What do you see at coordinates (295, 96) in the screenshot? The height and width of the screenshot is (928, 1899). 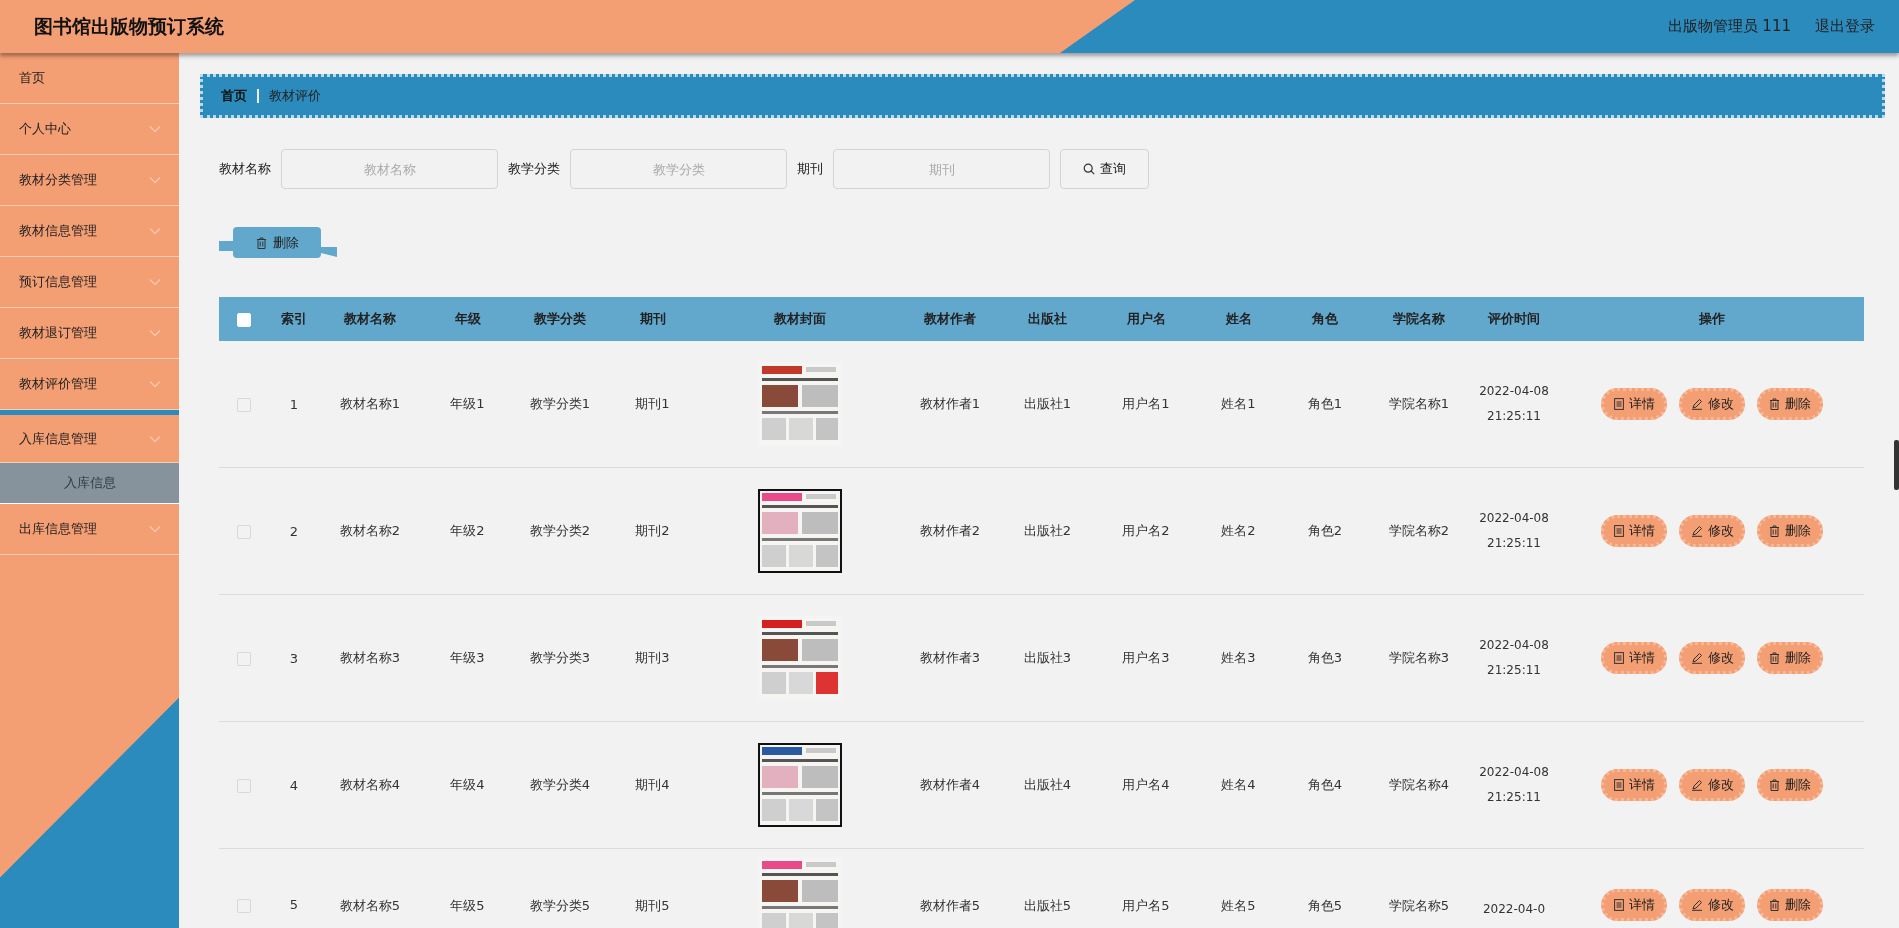 I see `breadcrumb-link: 教材评价` at bounding box center [295, 96].